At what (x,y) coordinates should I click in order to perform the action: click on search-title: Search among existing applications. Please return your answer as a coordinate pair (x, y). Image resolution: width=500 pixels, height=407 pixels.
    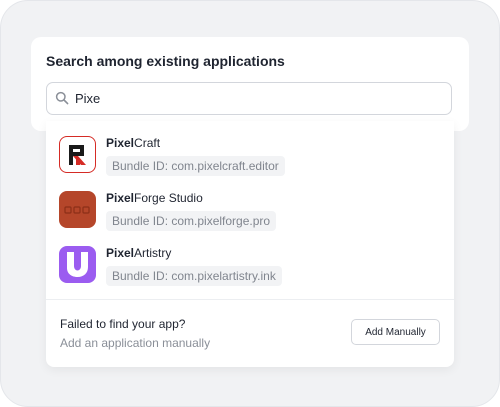
    Looking at the image, I should click on (165, 61).